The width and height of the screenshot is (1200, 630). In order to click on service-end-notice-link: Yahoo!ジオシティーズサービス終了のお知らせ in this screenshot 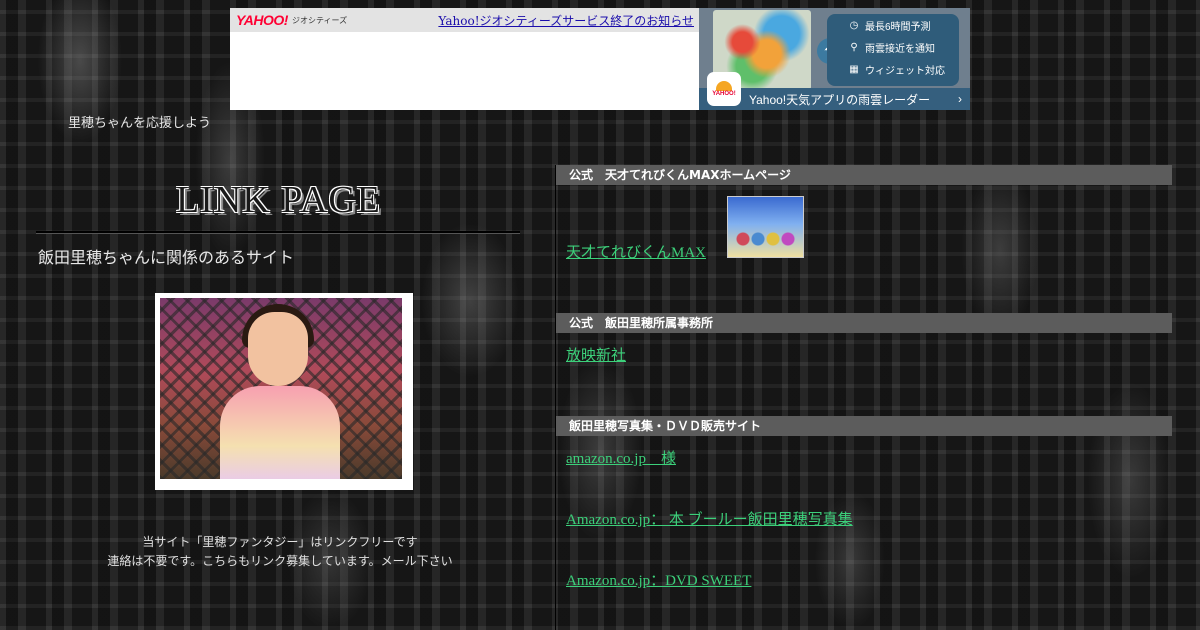, I will do `click(566, 20)`.